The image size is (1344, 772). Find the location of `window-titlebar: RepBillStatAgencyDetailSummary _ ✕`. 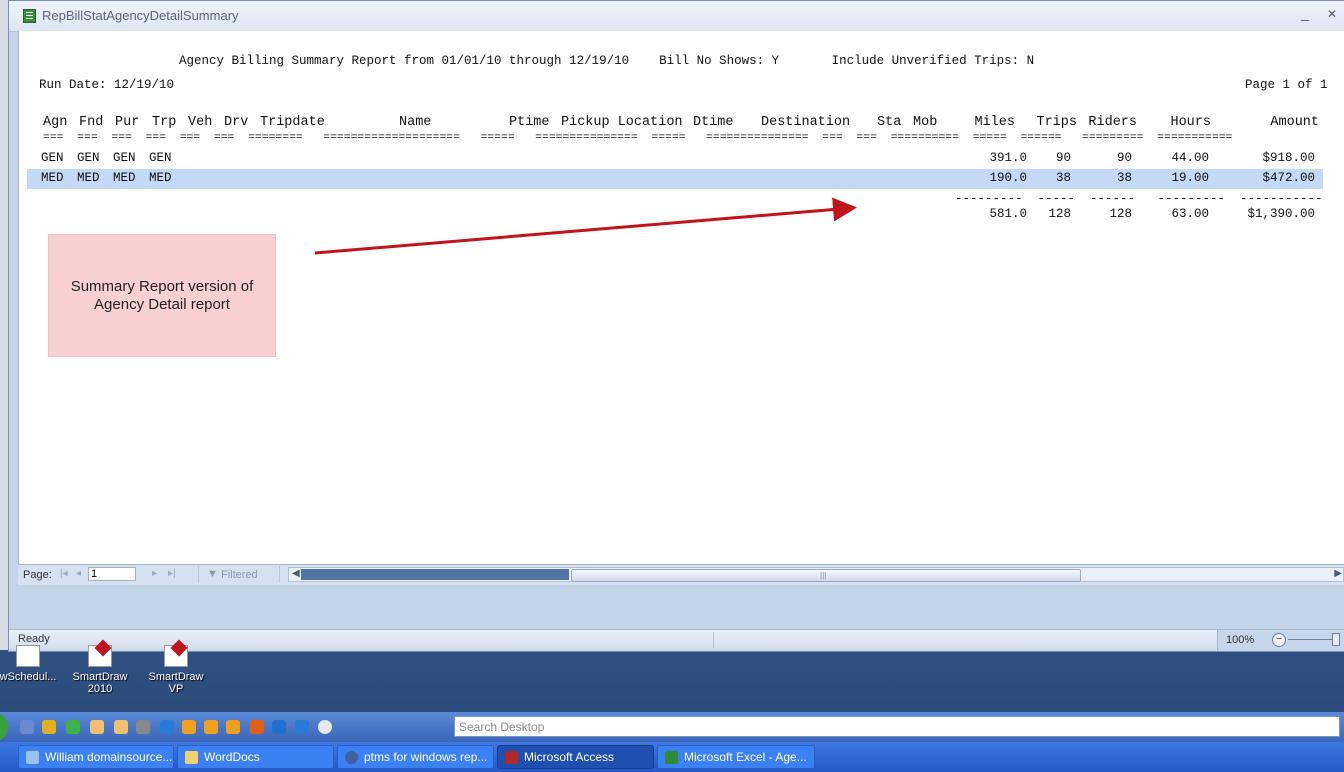

window-titlebar: RepBillStatAgencyDetailSummary _ ✕ is located at coordinates (676, 16).